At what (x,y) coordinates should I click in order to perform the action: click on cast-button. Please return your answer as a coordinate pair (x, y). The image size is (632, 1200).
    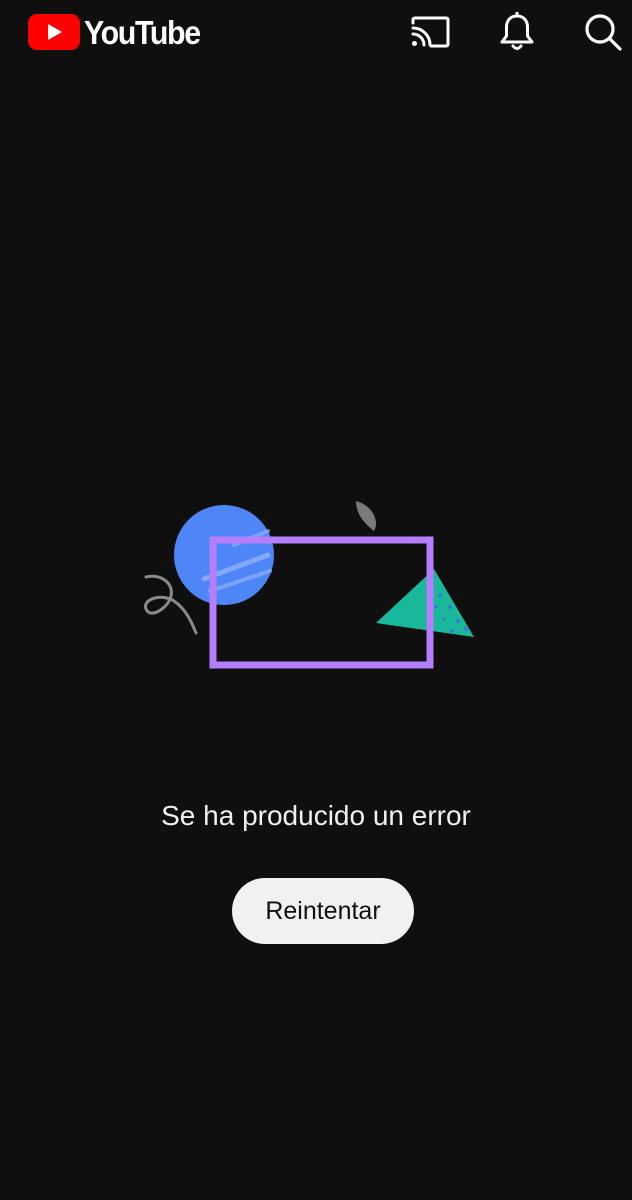
    Looking at the image, I should click on (430, 32).